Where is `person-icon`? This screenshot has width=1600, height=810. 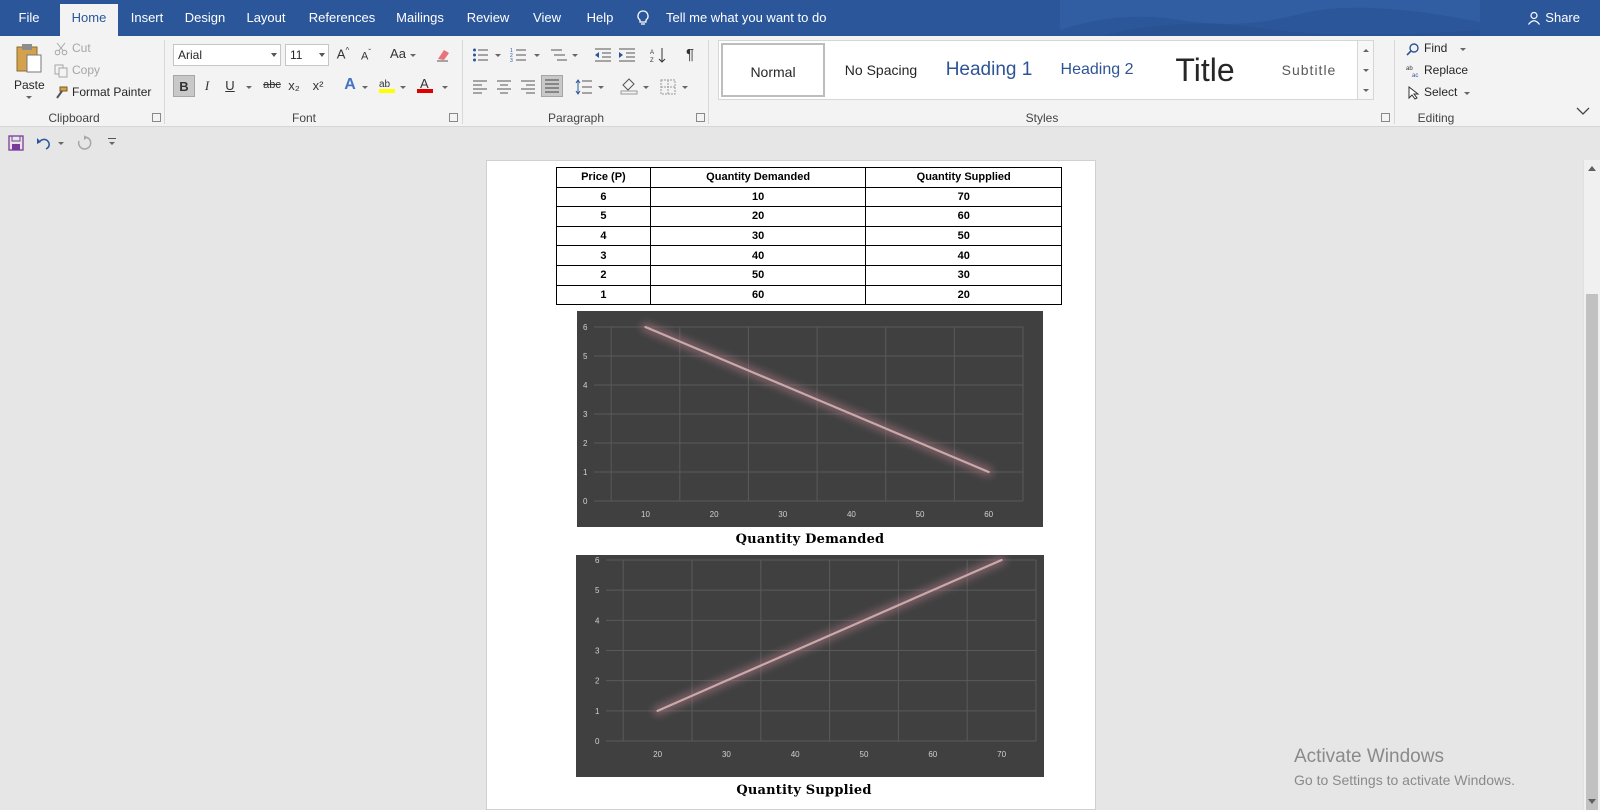 person-icon is located at coordinates (1534, 18).